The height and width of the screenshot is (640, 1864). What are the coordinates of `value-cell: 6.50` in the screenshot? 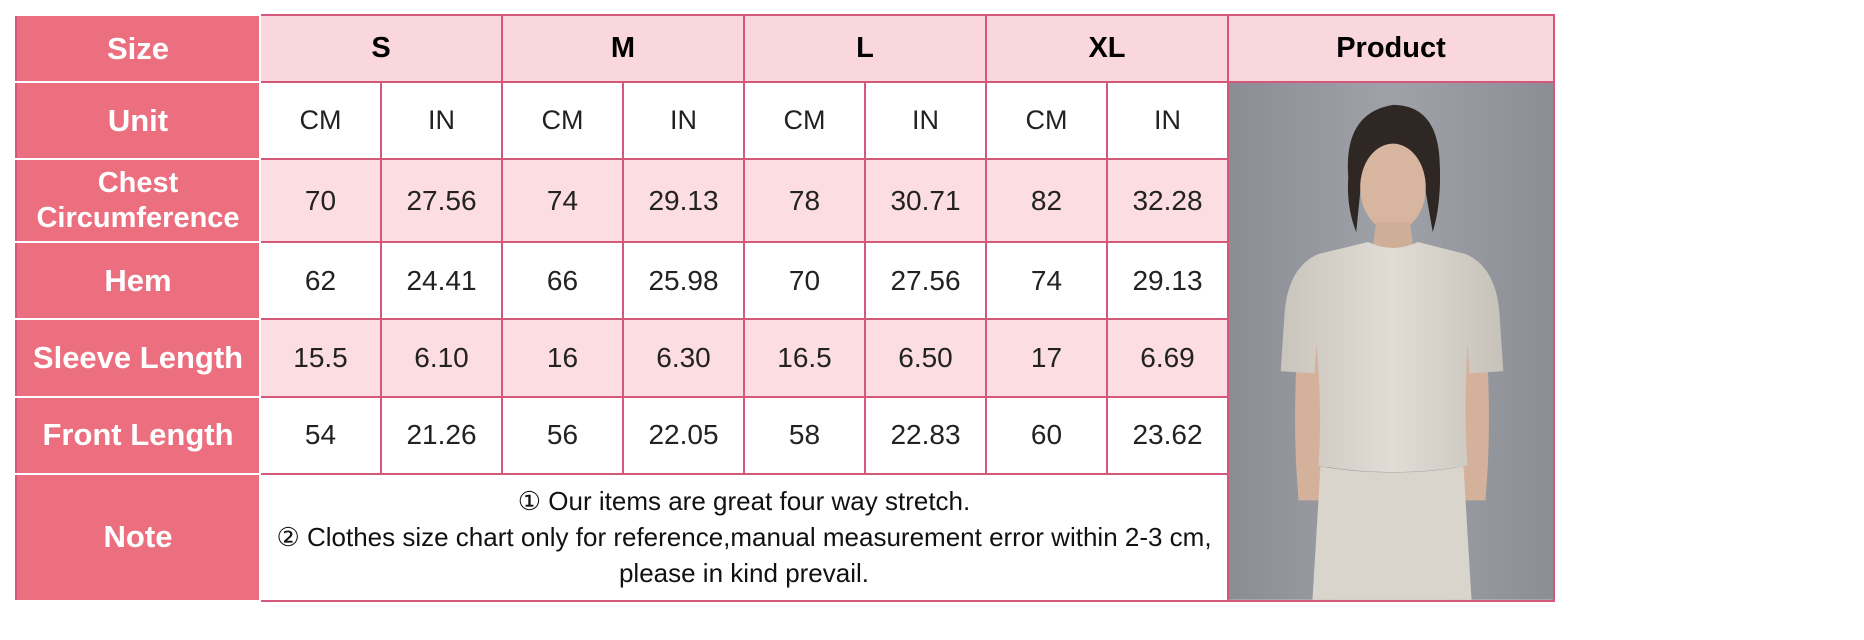 It's located at (925, 358).